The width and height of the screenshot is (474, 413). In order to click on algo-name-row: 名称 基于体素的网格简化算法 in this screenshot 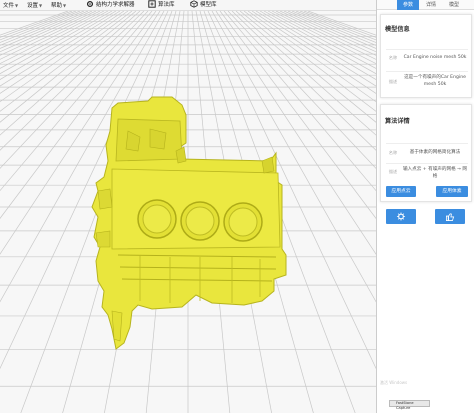, I will do `click(427, 153)`.